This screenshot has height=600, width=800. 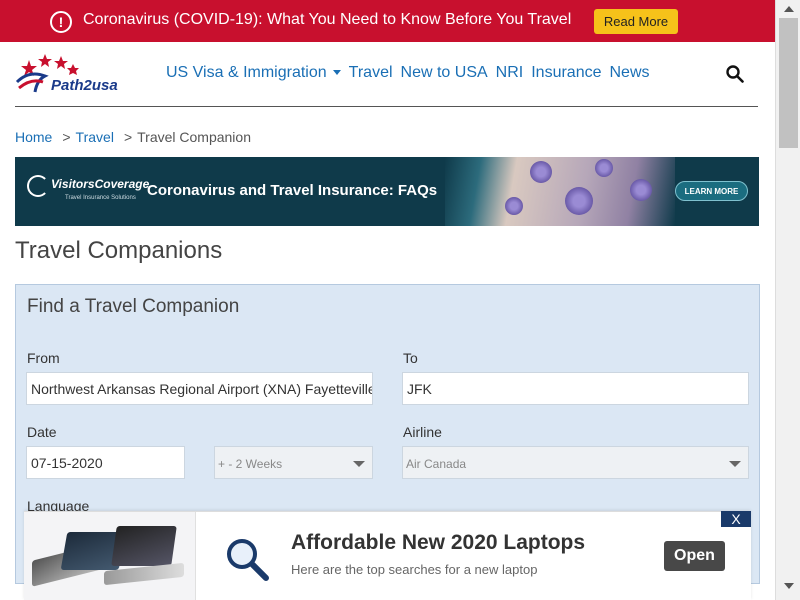 I want to click on site-logo: Path2usa, so click(x=77, y=74).